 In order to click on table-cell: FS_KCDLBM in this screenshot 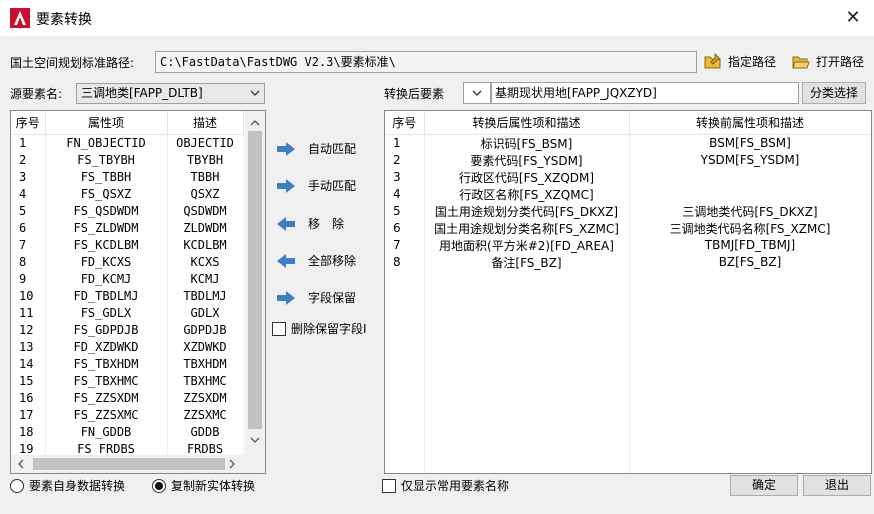, I will do `click(106, 244)`.